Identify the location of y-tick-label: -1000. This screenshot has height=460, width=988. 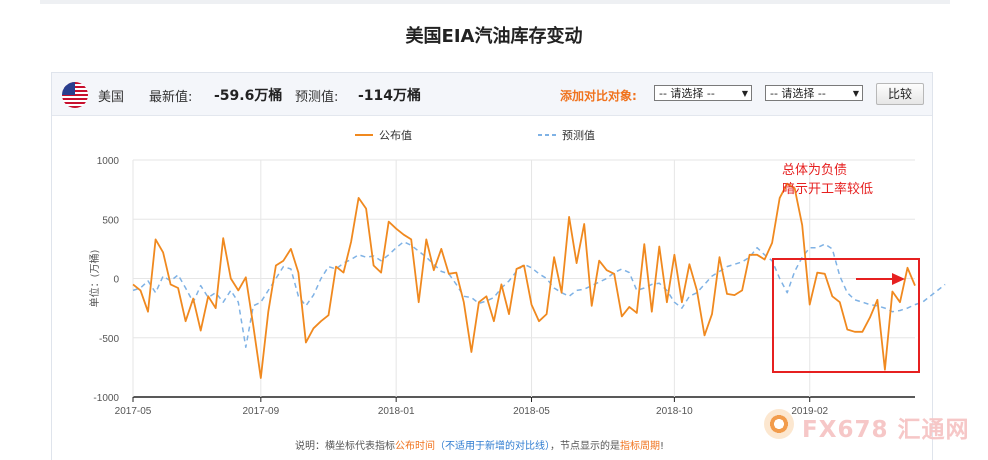
(106, 398).